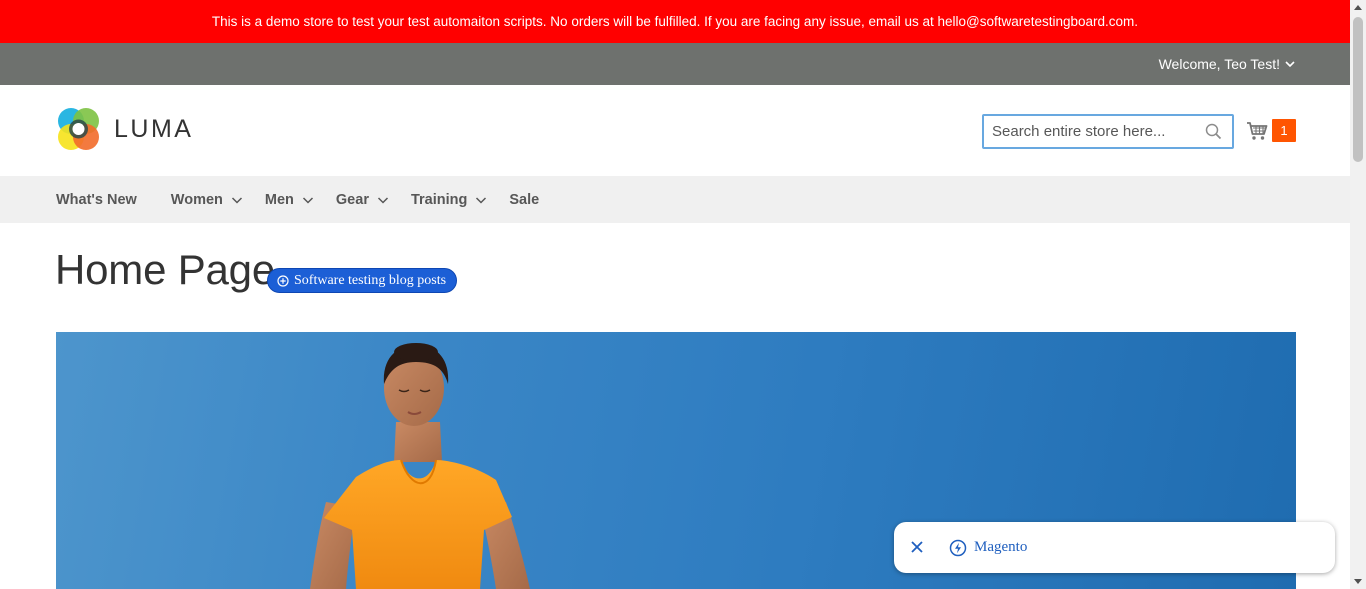 The height and width of the screenshot is (589, 1366). I want to click on luma-logo: LUMA, so click(124, 129).